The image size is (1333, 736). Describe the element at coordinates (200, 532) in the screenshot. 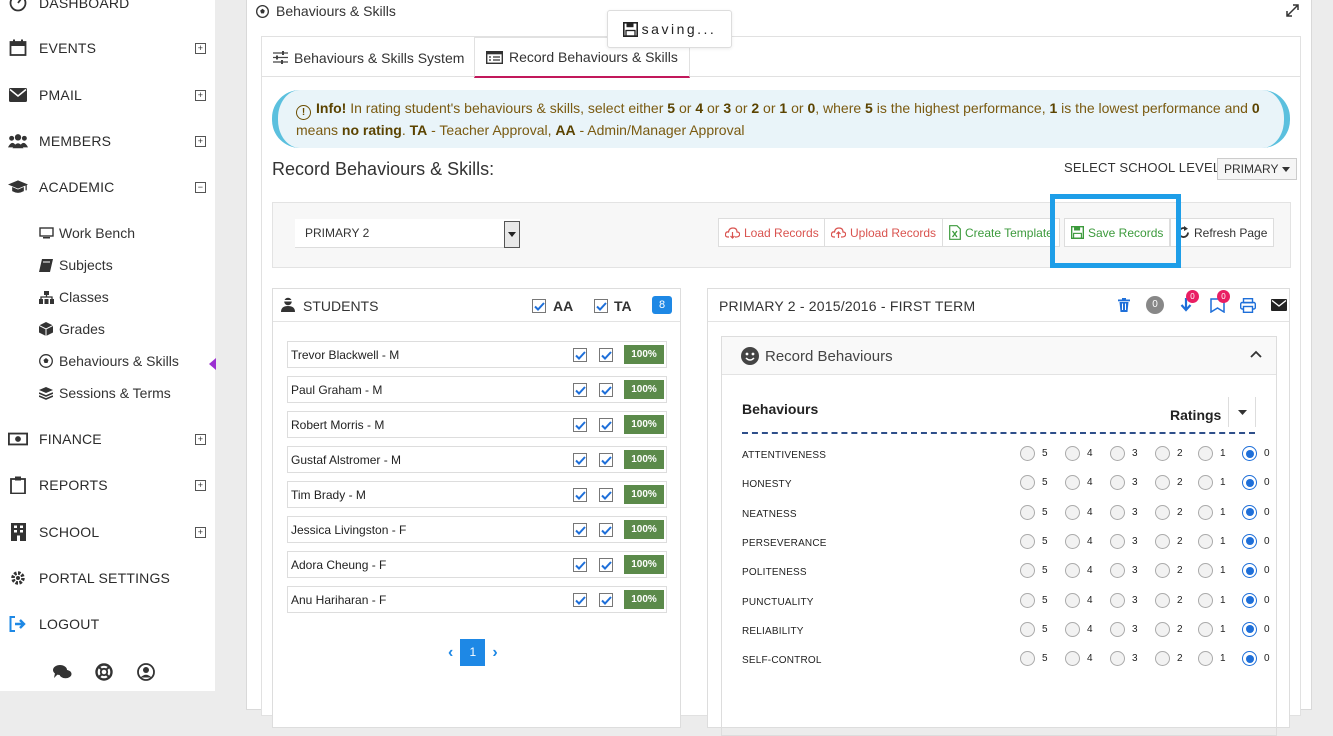

I see `expand-school-toggle: +` at that location.